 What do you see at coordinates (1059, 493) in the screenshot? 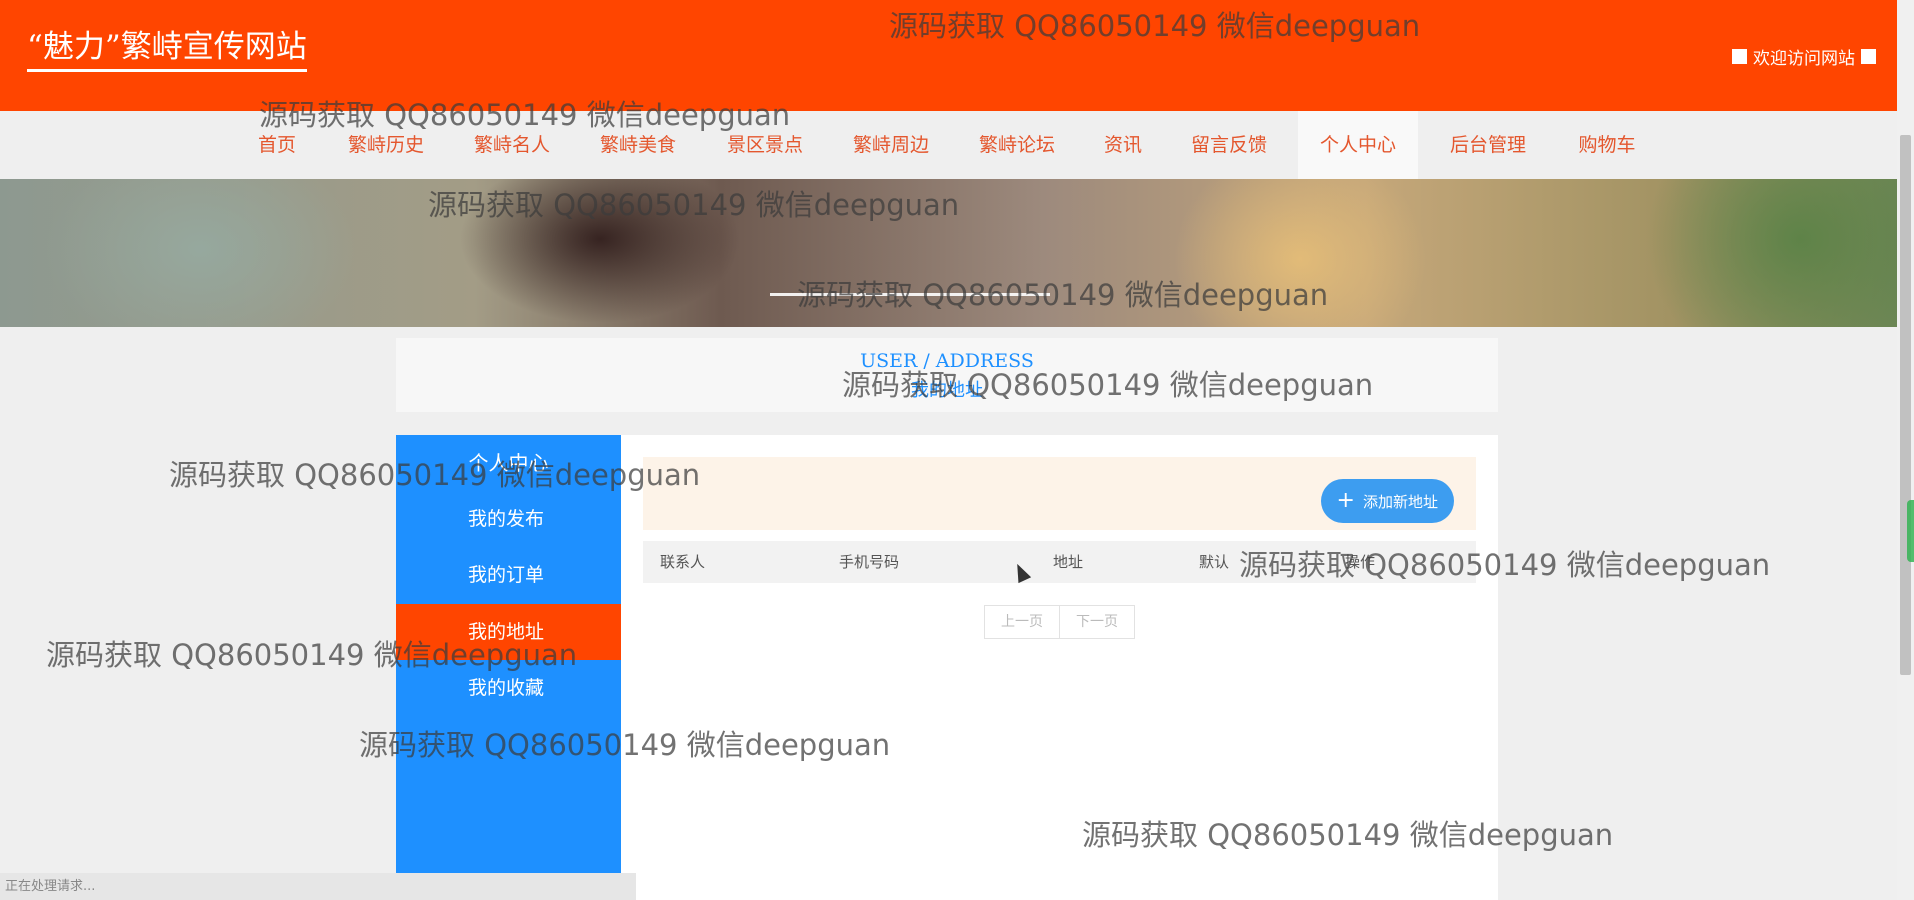
I see `address-toolbar: + 添加新地址` at bounding box center [1059, 493].